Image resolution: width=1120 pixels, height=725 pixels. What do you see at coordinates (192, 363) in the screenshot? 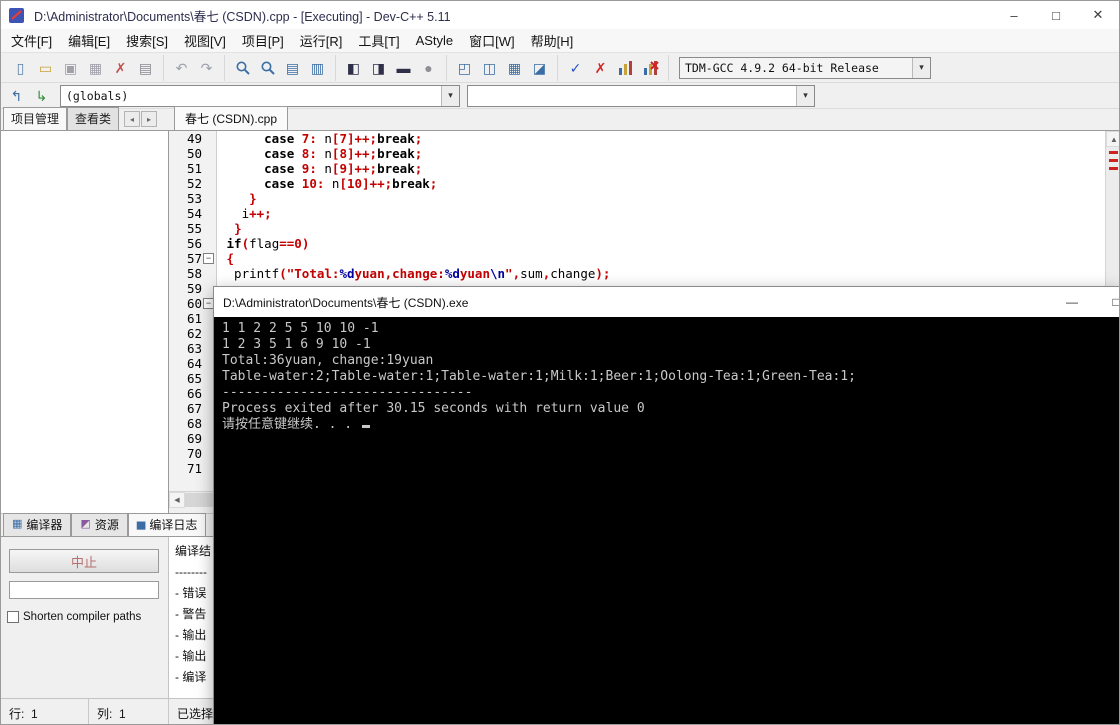
I see `line-number: 64` at bounding box center [192, 363].